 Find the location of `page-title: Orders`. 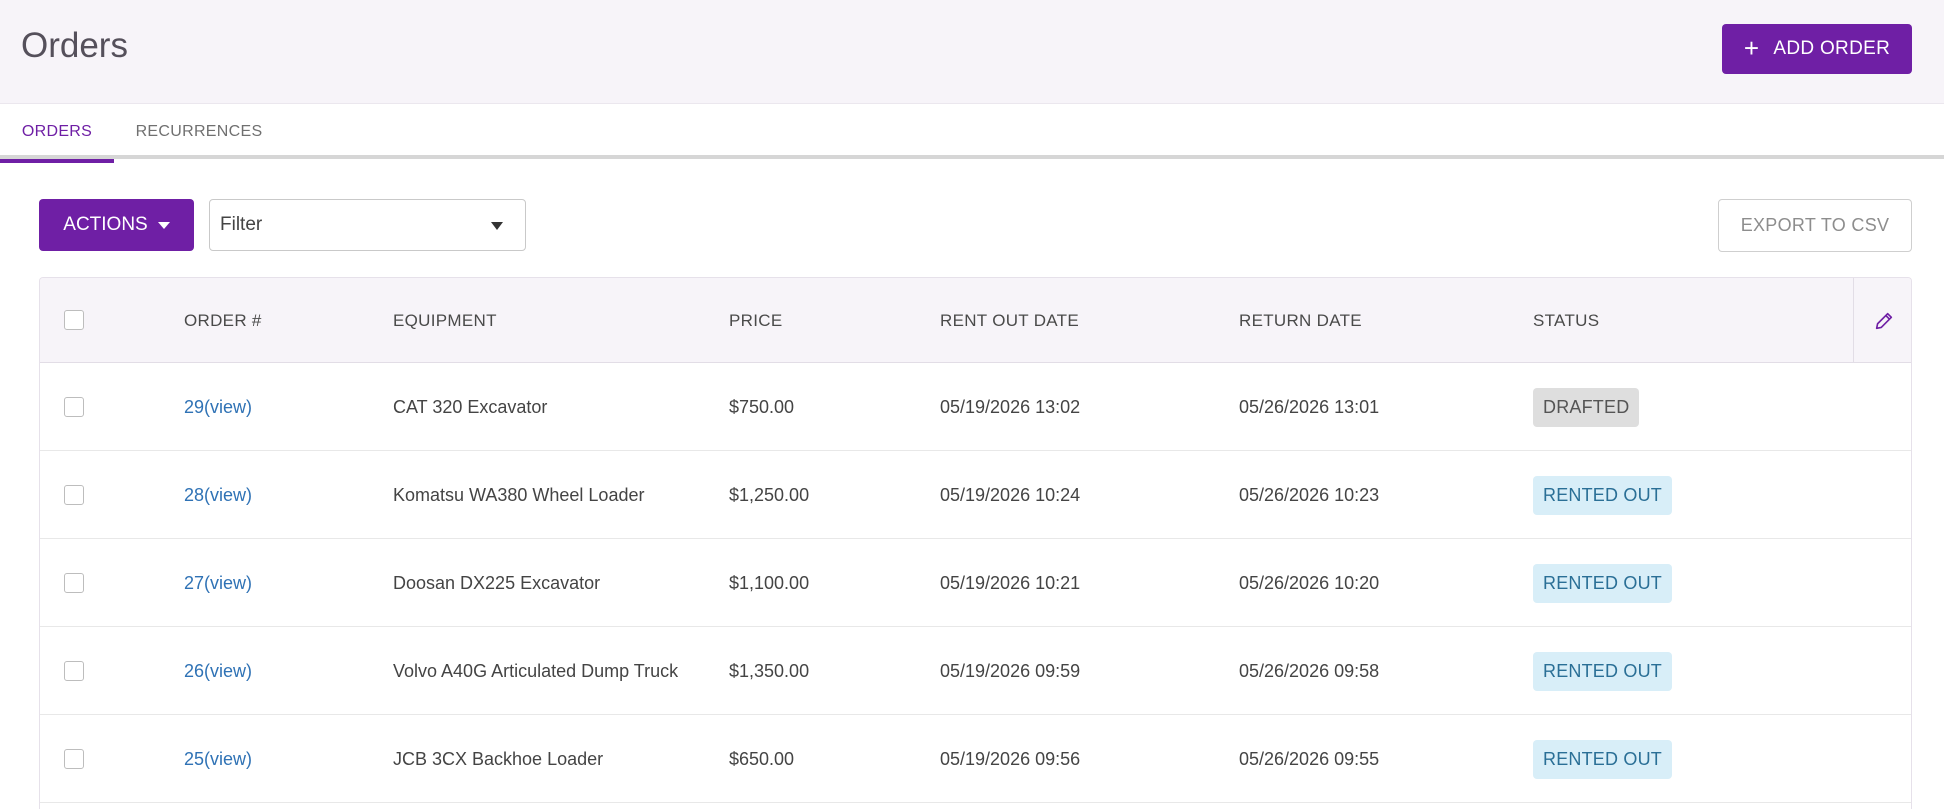

page-title: Orders is located at coordinates (74, 45).